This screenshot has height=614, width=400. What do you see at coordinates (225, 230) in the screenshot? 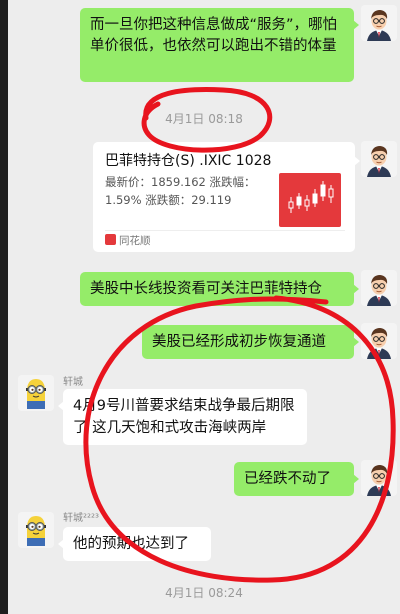
I see `card-divider` at bounding box center [225, 230].